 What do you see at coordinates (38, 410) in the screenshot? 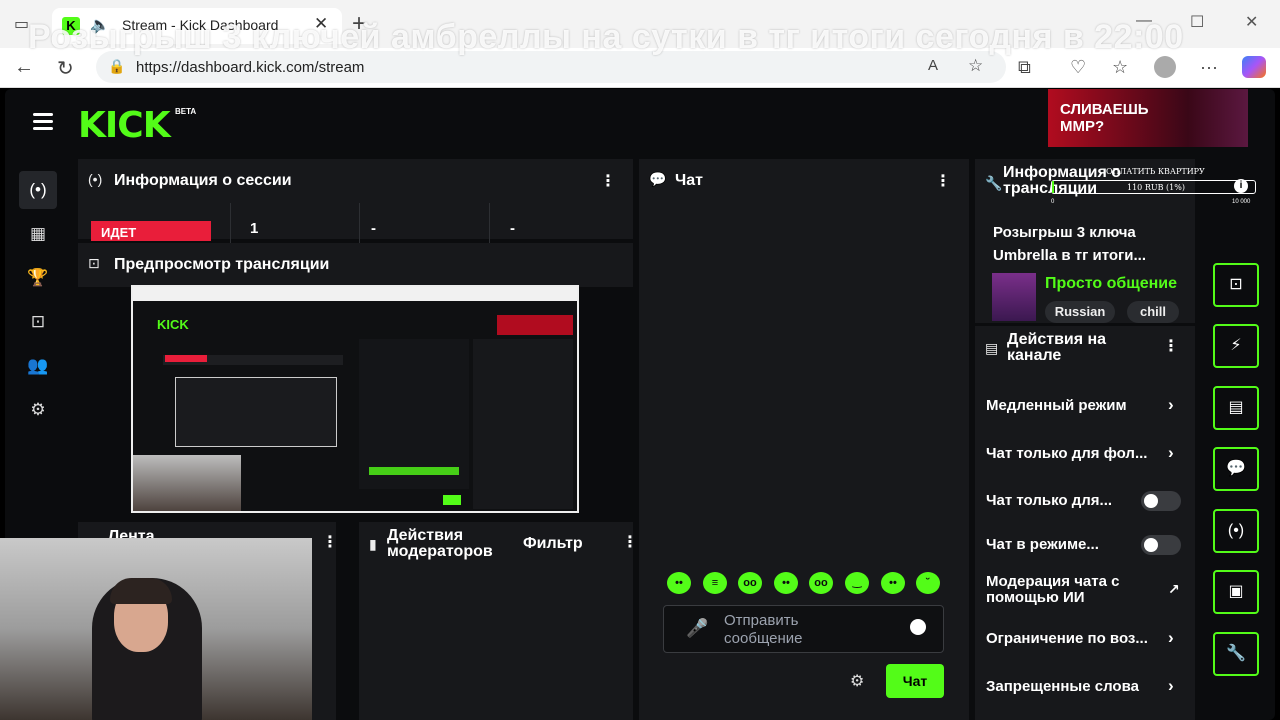
I see `sidebar-item-settings: ⚙` at bounding box center [38, 410].